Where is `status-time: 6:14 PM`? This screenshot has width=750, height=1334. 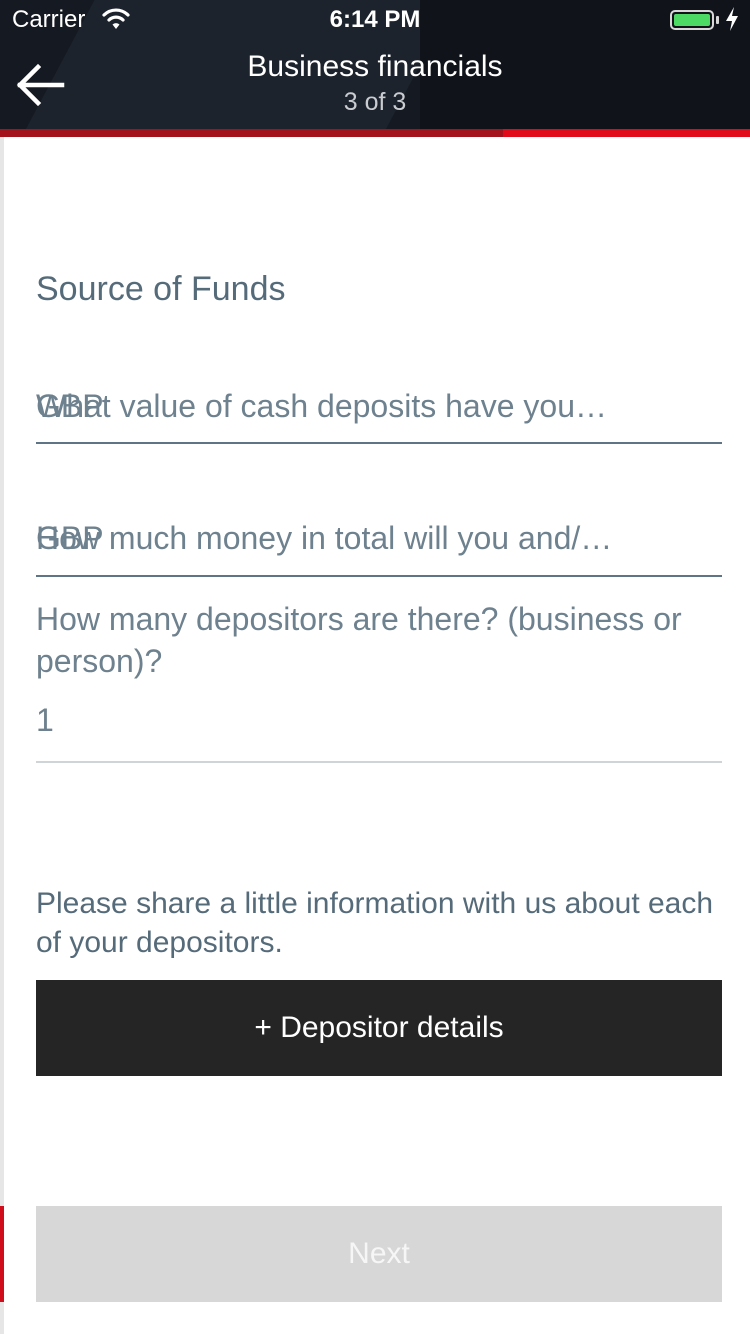
status-time: 6:14 PM is located at coordinates (375, 19).